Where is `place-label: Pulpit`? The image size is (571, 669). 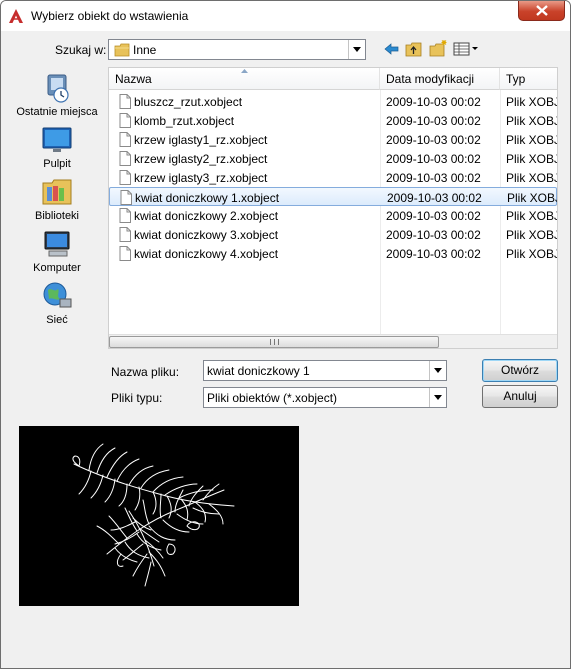 place-label: Pulpit is located at coordinates (57, 164).